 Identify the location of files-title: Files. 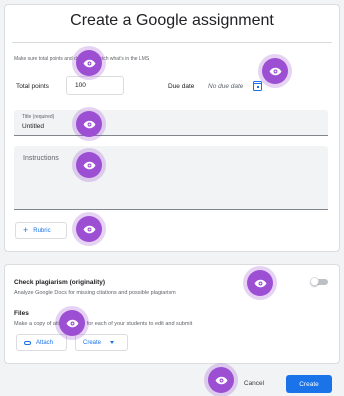
(21, 313).